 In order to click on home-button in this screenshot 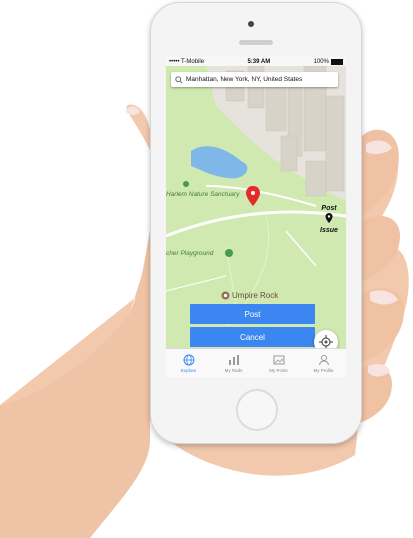, I will do `click(257, 410)`.